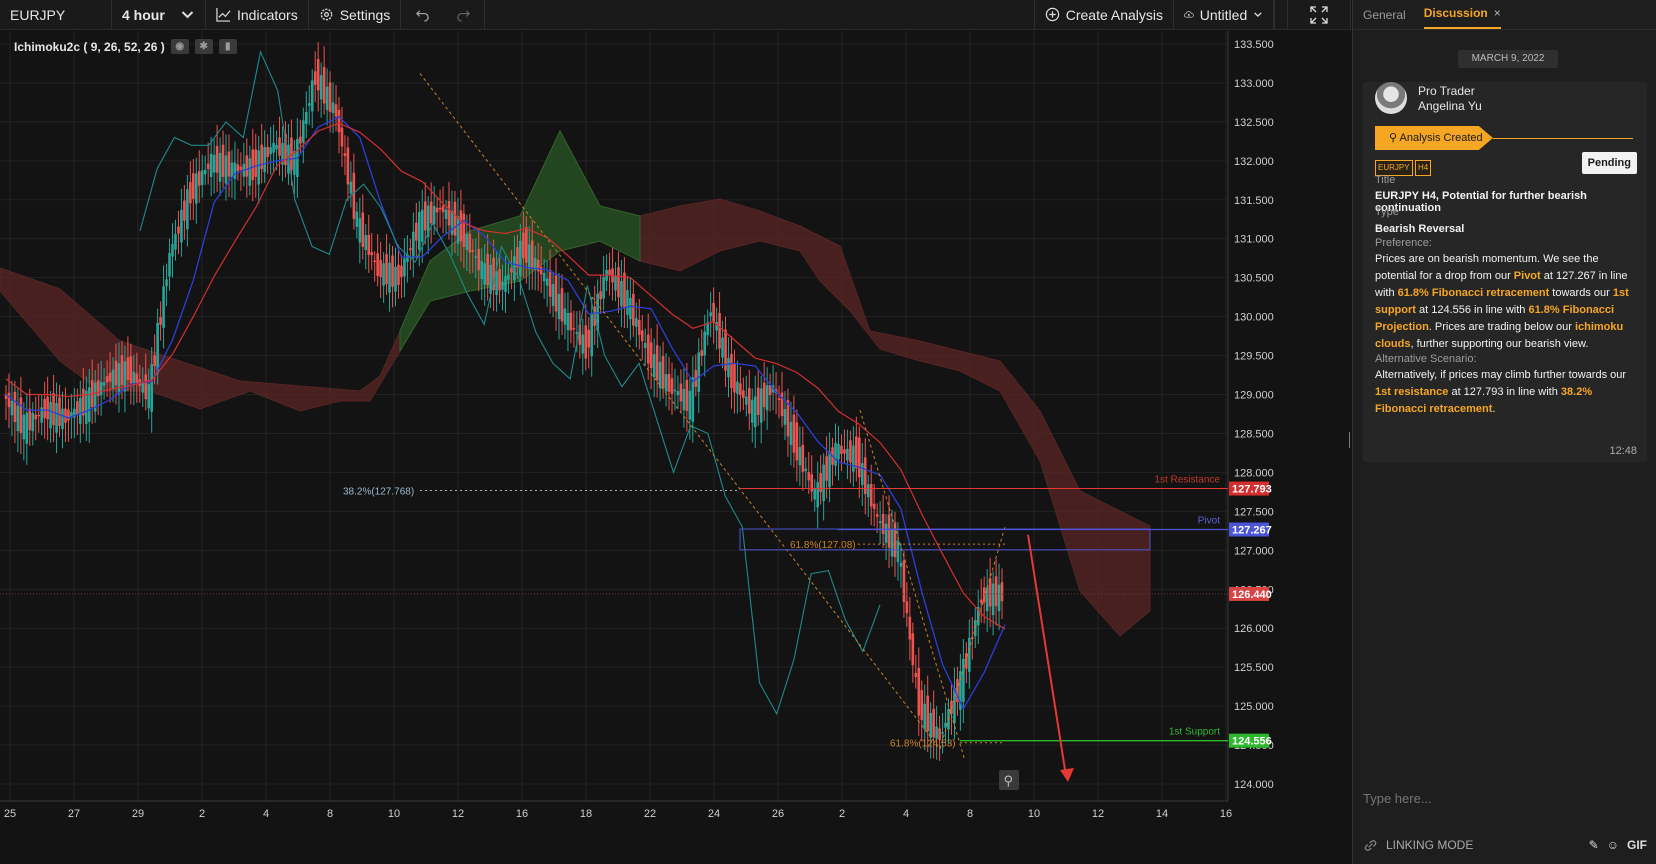  I want to click on layout-dropdown: Untitled, so click(1224, 15).